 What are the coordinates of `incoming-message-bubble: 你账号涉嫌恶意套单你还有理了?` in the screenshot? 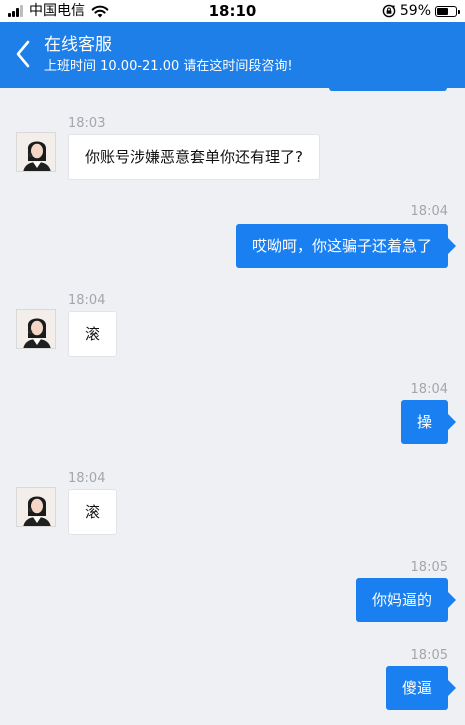 It's located at (194, 157).